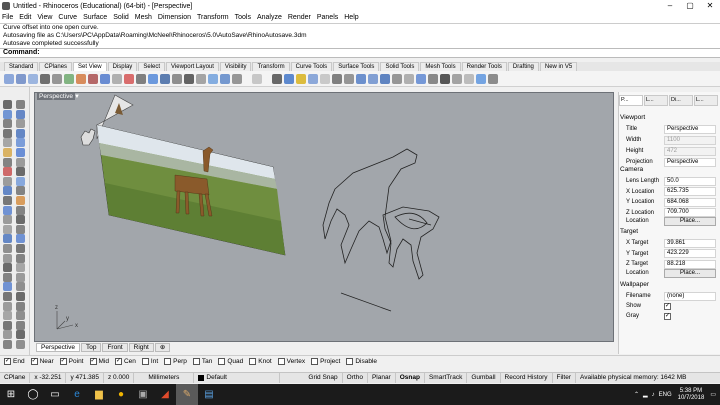 The image size is (720, 405). What do you see at coordinates (115, 347) in the screenshot?
I see `viewport-tab-front: Front` at bounding box center [115, 347].